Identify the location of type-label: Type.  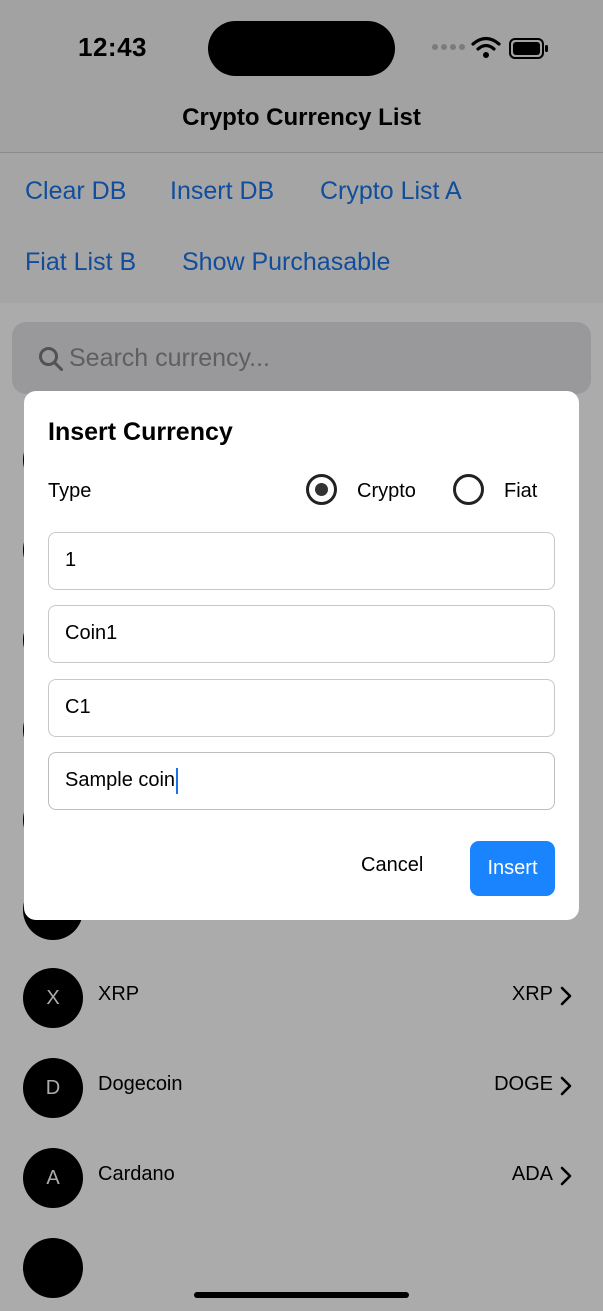
(70, 491).